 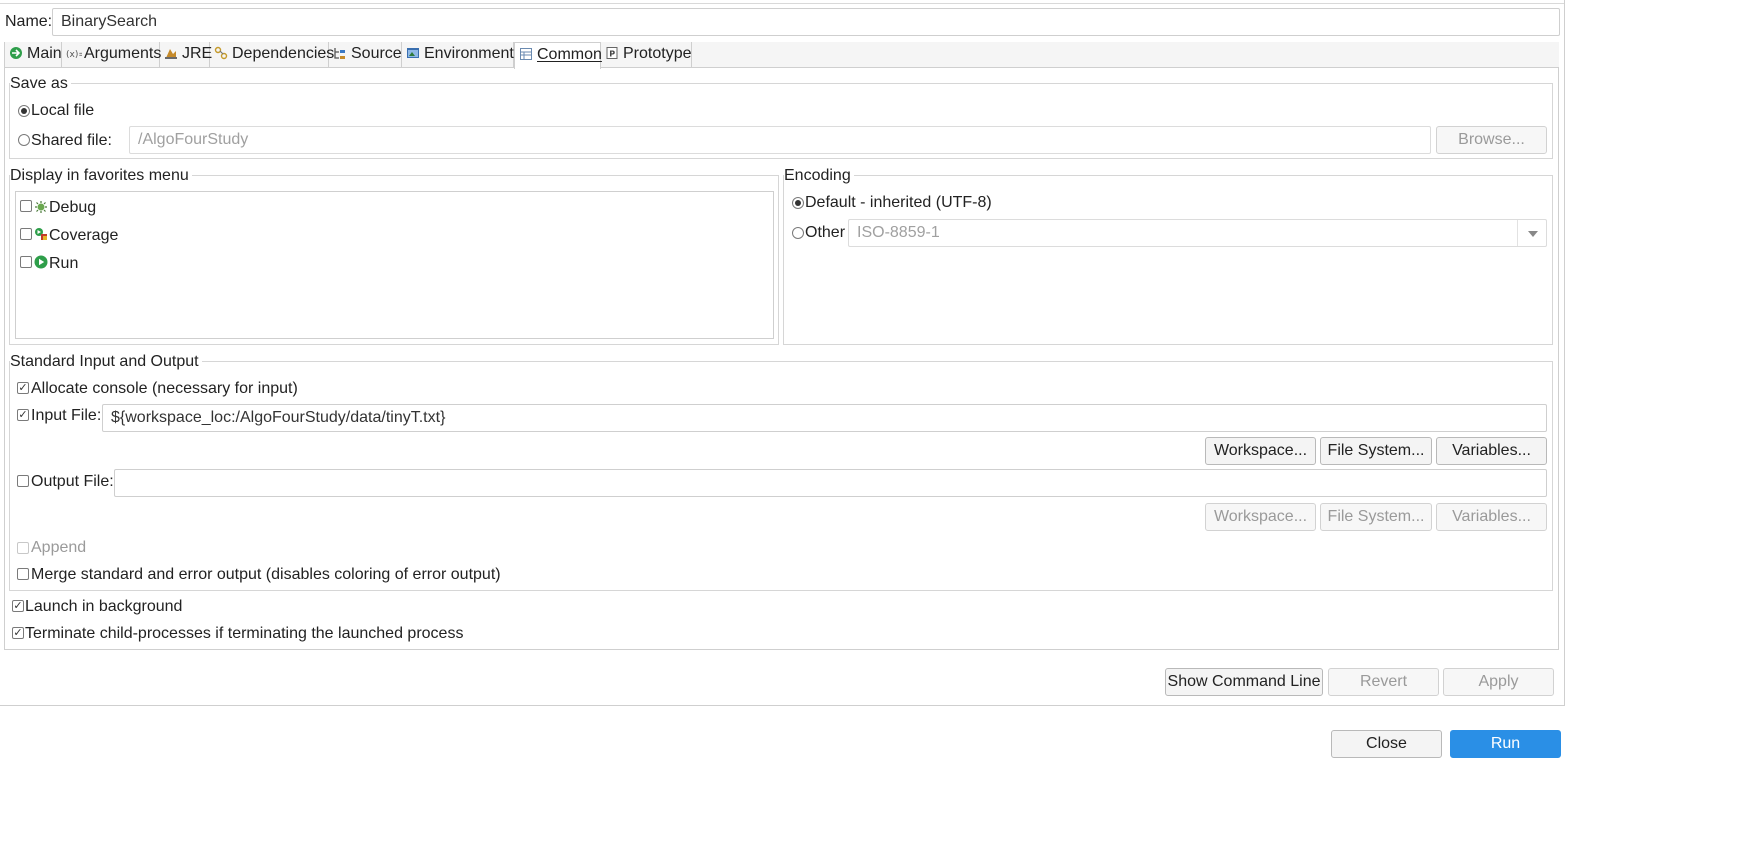 What do you see at coordinates (806, 22) in the screenshot?
I see `name-input: BinarySearch` at bounding box center [806, 22].